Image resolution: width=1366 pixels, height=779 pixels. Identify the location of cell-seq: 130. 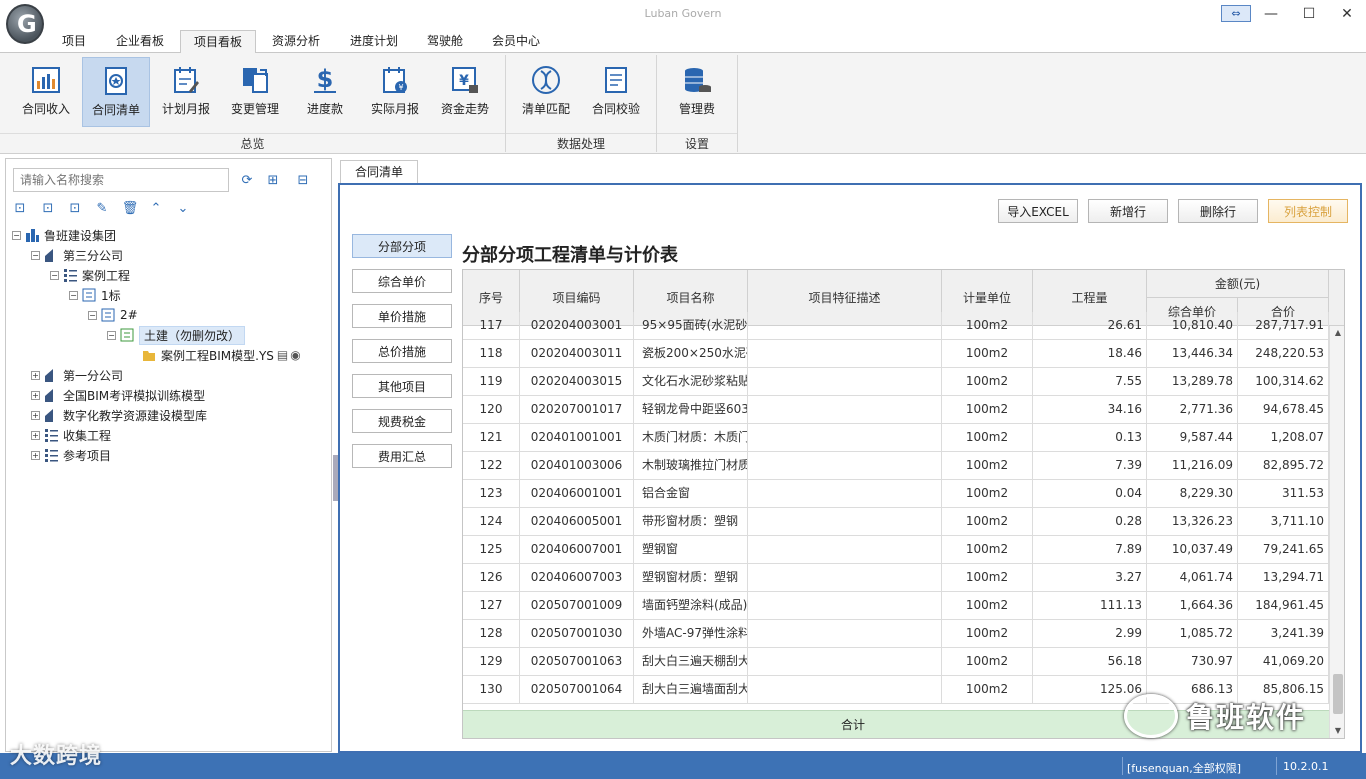
(491, 689).